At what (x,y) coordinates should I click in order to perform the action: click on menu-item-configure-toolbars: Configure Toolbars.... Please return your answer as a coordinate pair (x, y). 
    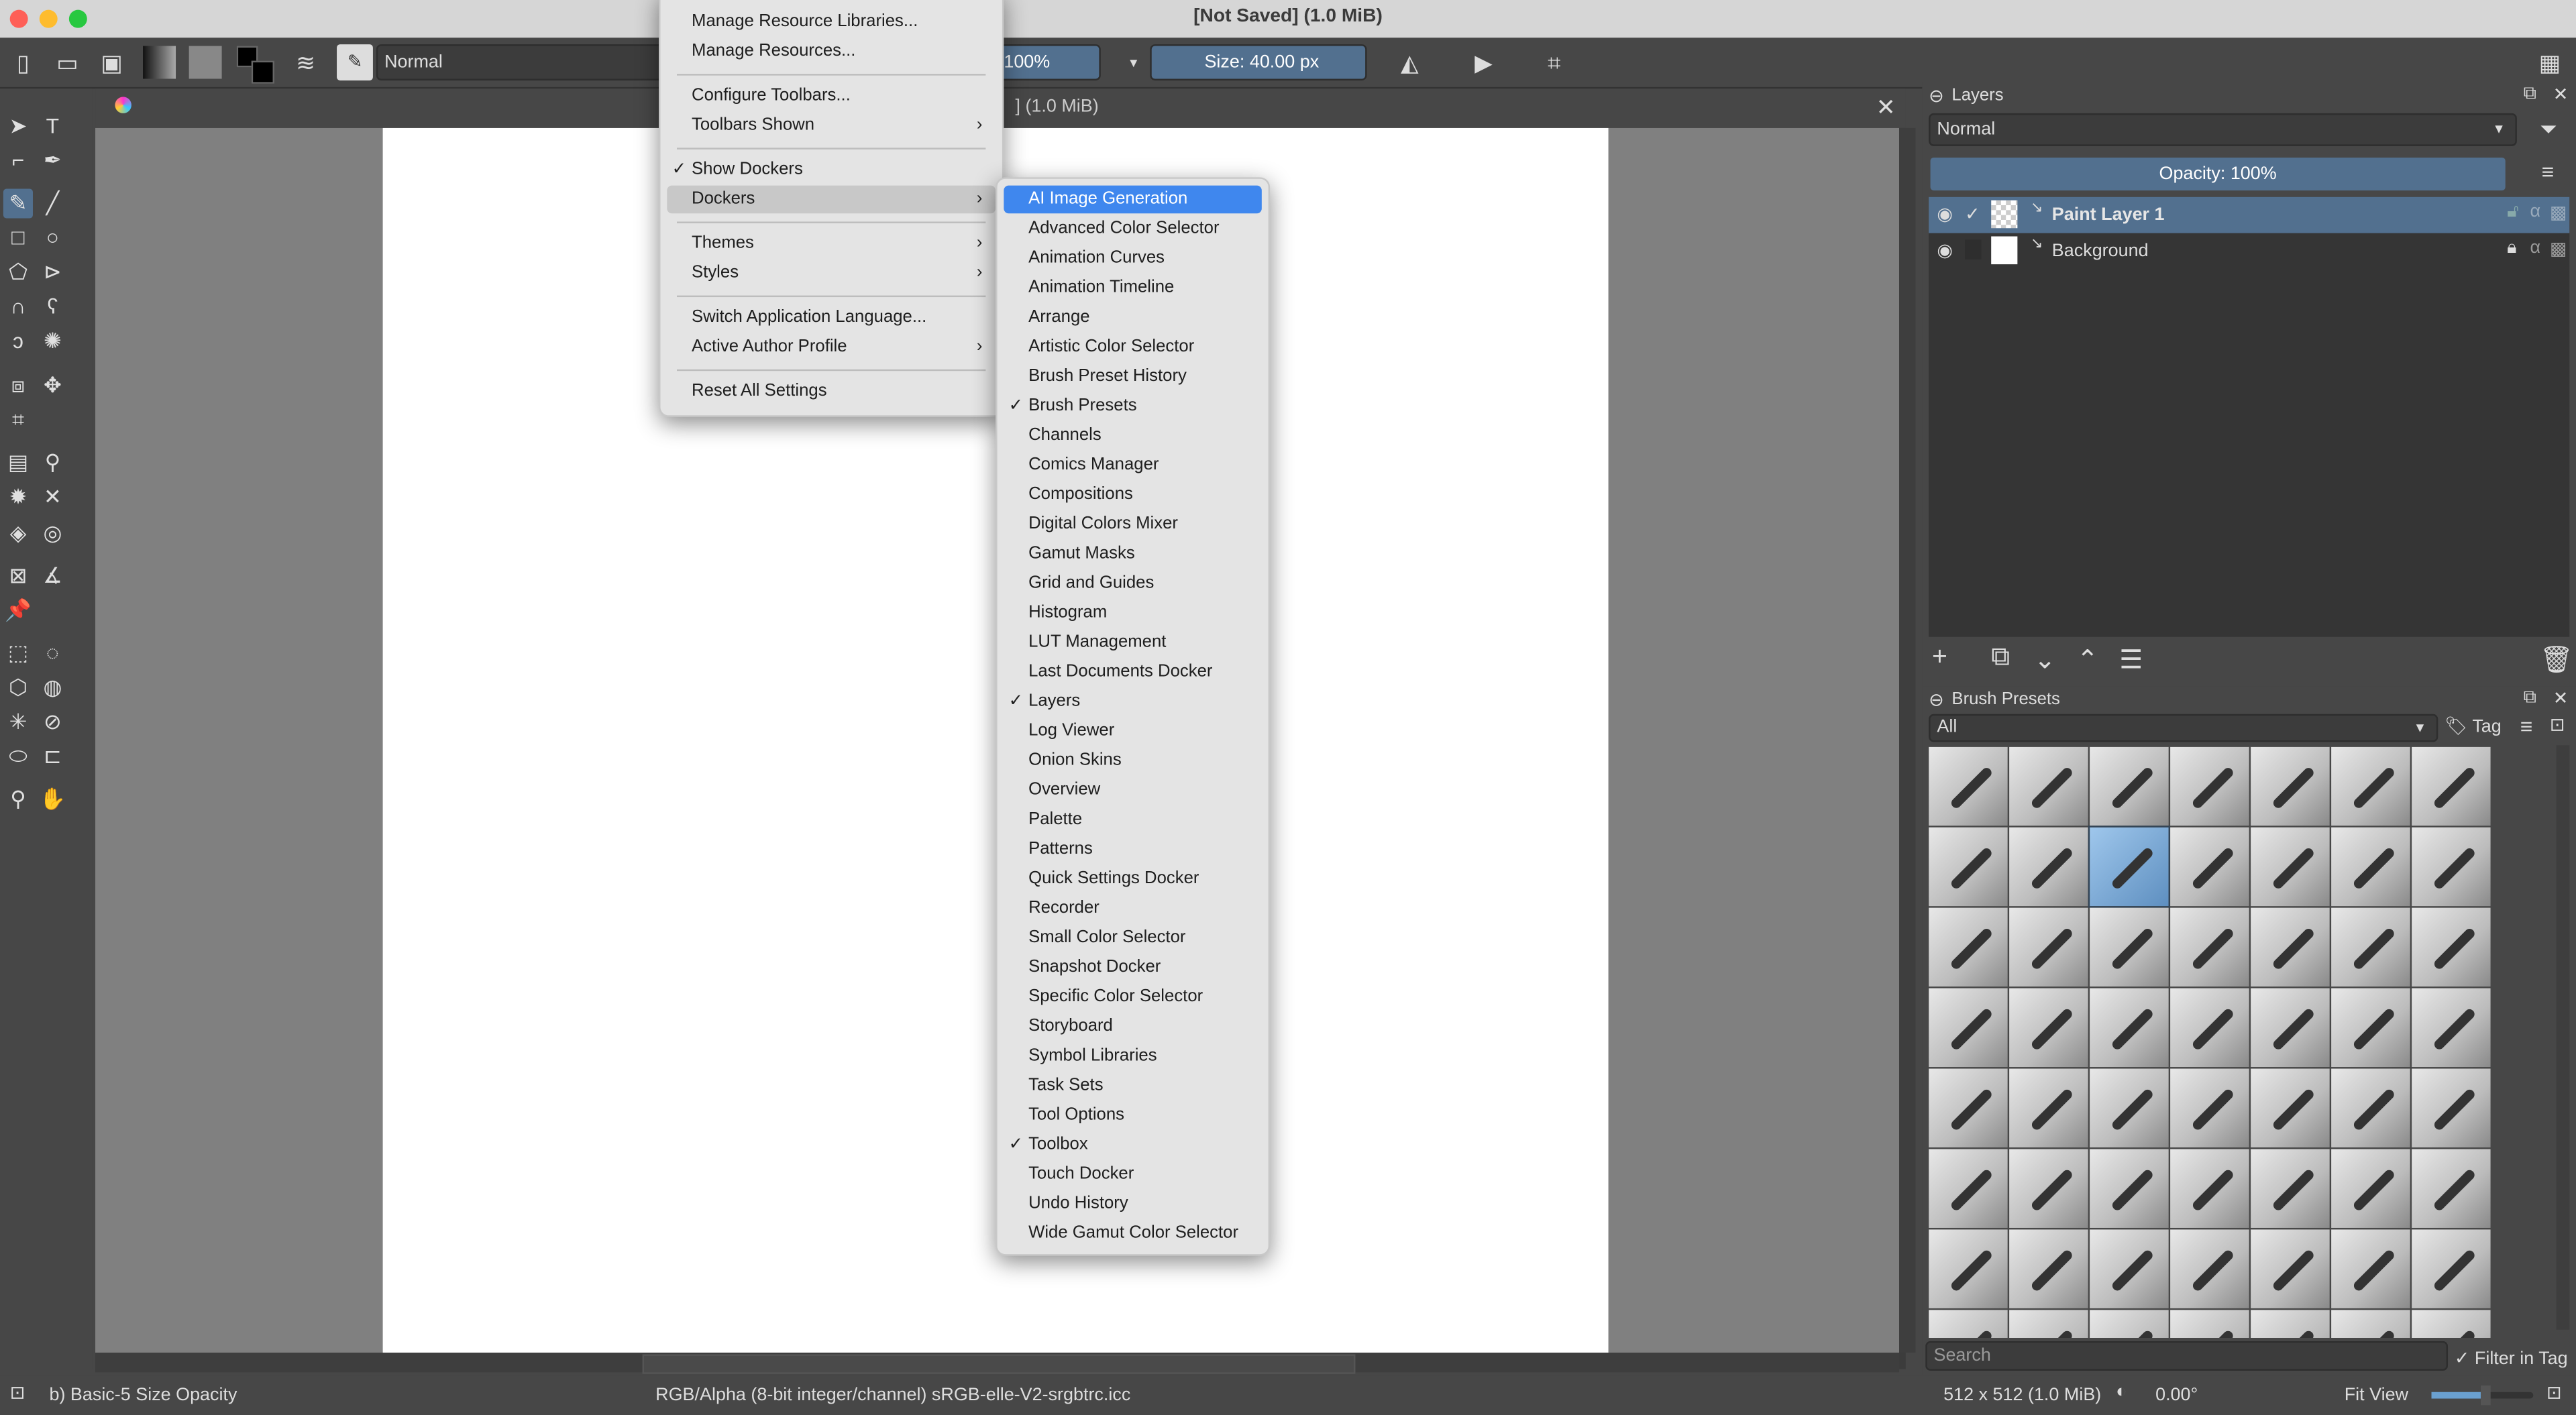
    Looking at the image, I should click on (831, 96).